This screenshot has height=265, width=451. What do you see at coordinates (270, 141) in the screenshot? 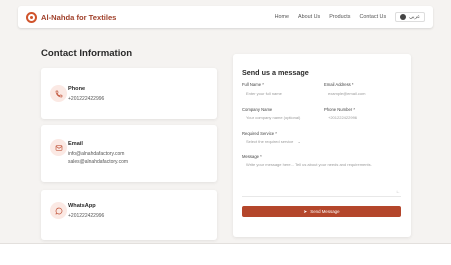
I see `service-select-value: Select the required service` at bounding box center [270, 141].